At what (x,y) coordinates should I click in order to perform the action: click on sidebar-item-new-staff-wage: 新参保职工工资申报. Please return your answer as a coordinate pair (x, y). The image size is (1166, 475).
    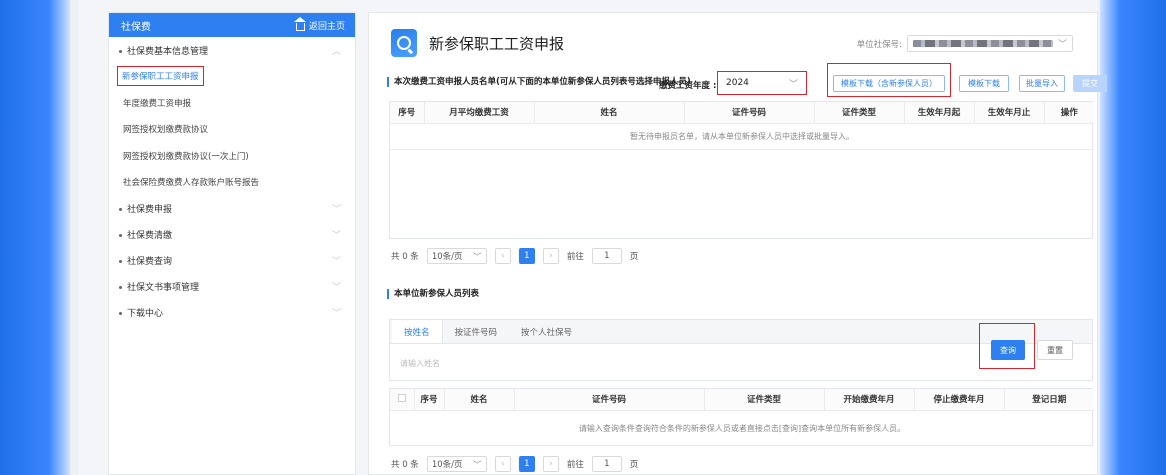
    Looking at the image, I should click on (232, 76).